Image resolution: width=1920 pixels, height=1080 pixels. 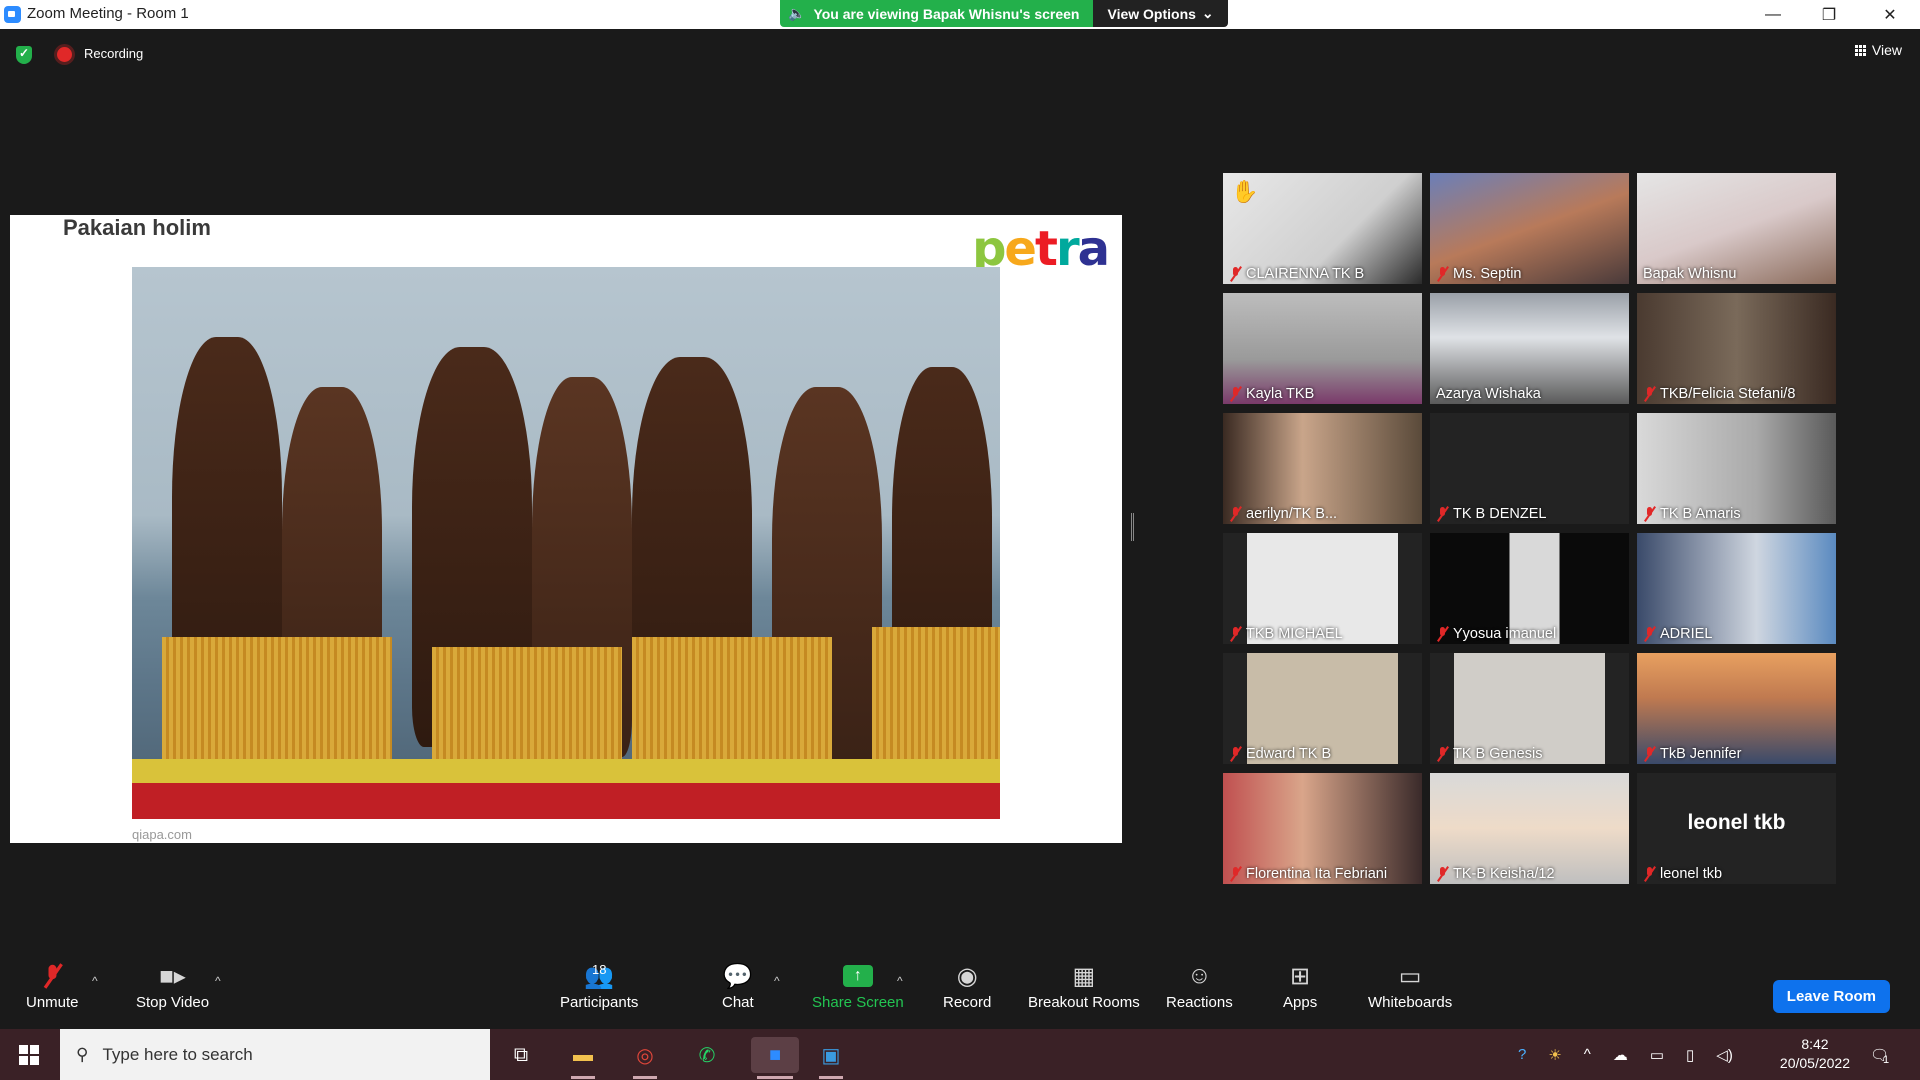 What do you see at coordinates (1890, 14) in the screenshot?
I see `close-button: ✕` at bounding box center [1890, 14].